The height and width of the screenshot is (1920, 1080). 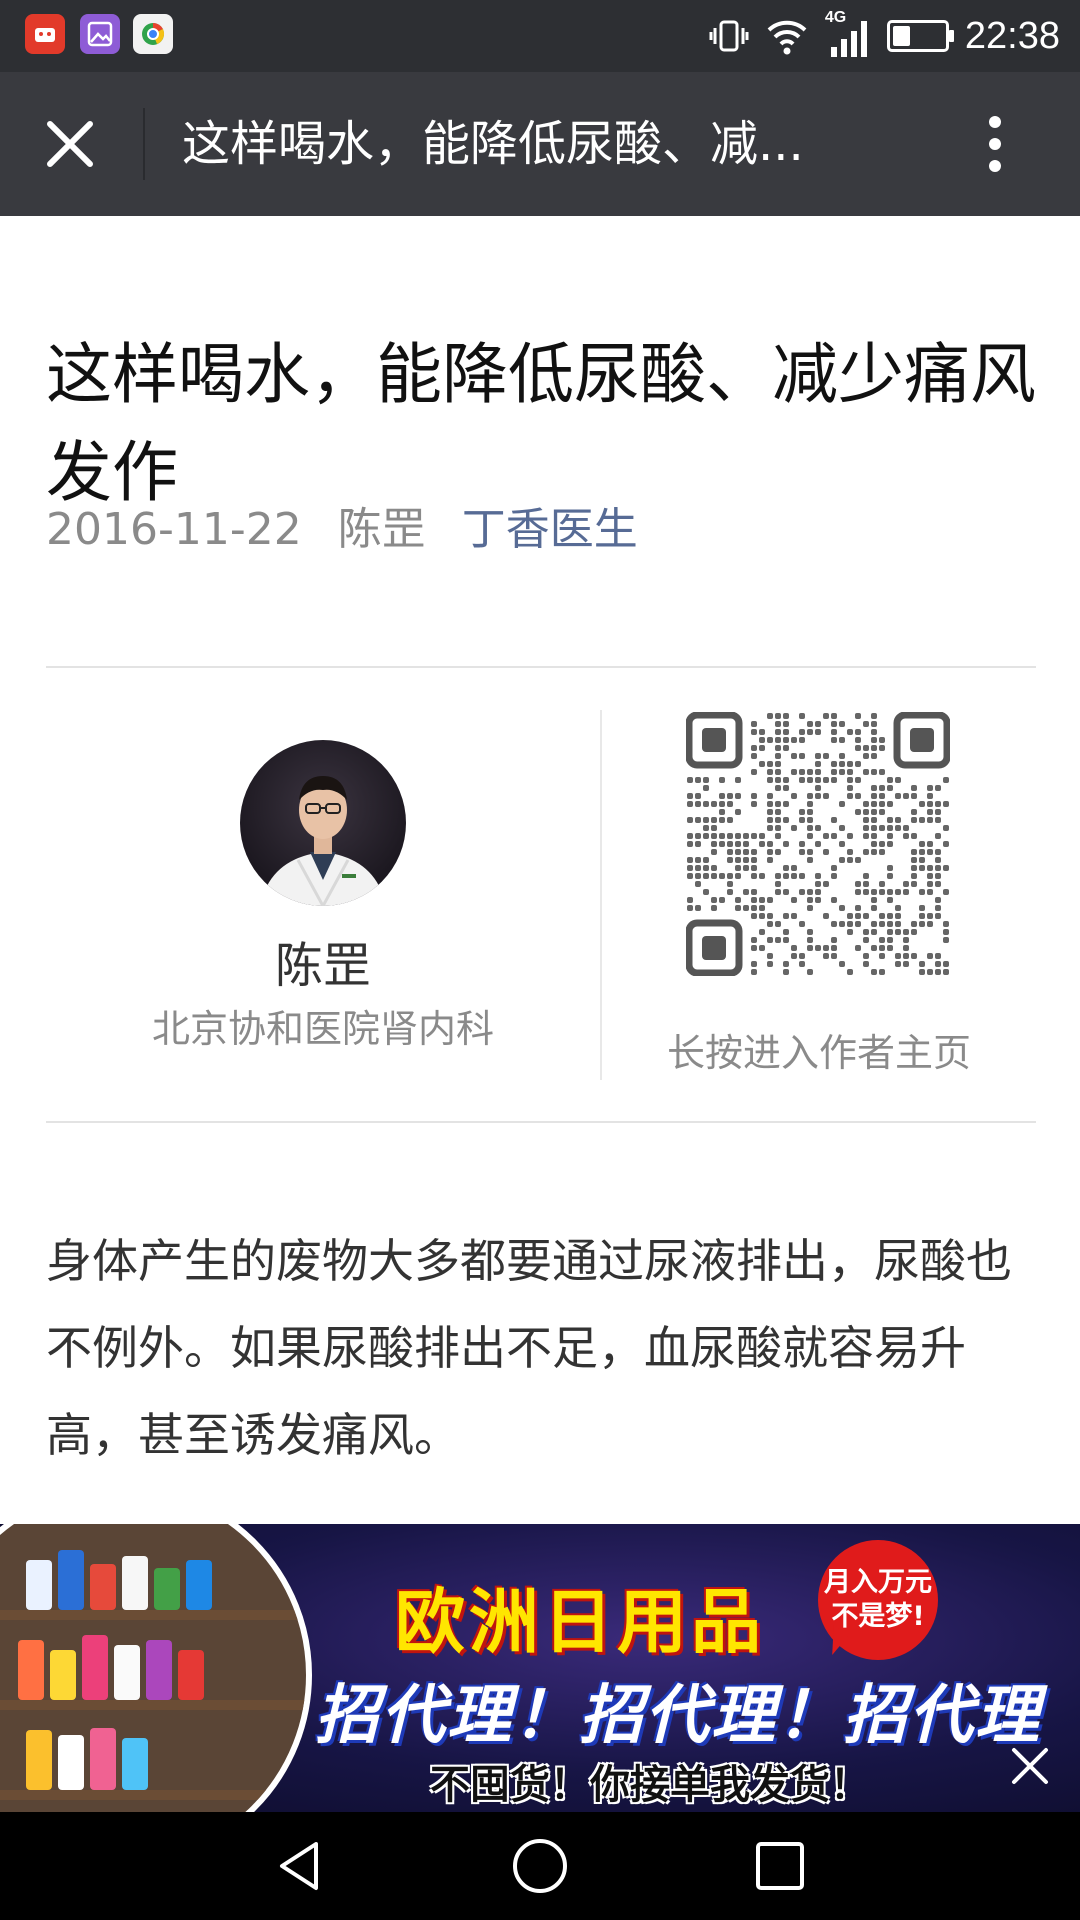 What do you see at coordinates (1030, 1766) in the screenshot?
I see `ad-close-icon` at bounding box center [1030, 1766].